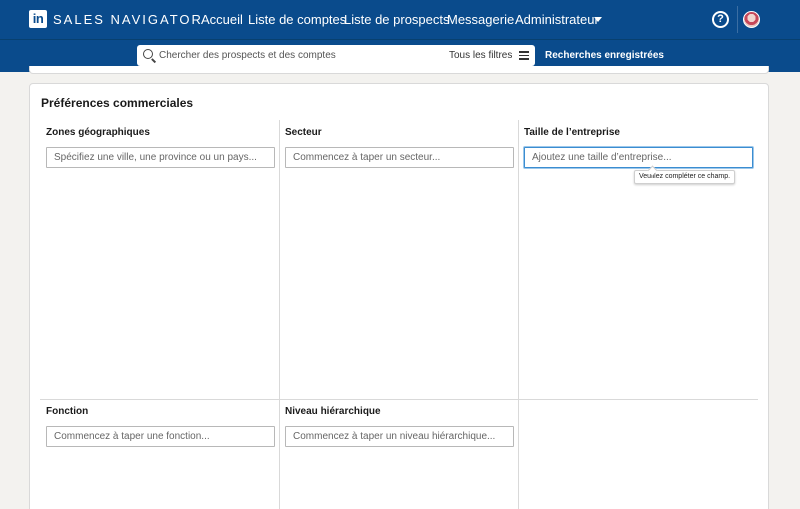  What do you see at coordinates (222, 20) in the screenshot?
I see `nav-accueil: Accueil` at bounding box center [222, 20].